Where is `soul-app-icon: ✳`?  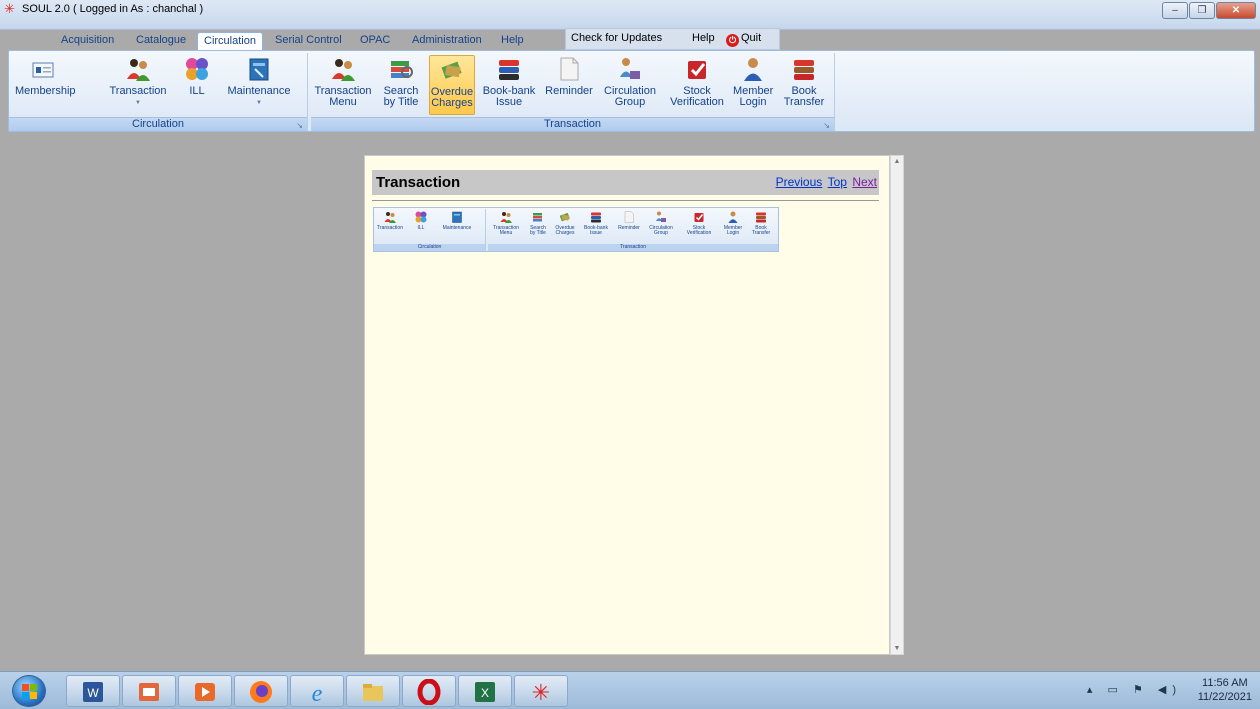 soul-app-icon: ✳ is located at coordinates (541, 693).